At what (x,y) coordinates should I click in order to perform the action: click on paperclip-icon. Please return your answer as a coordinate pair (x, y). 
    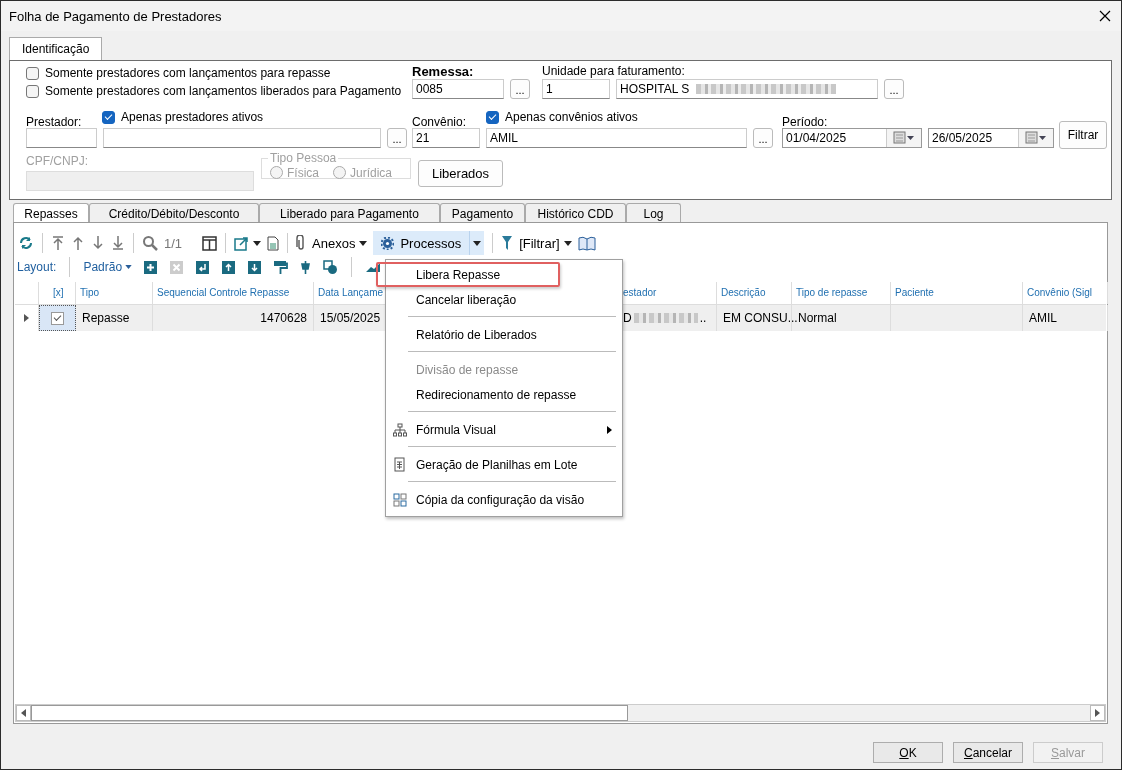
    Looking at the image, I should click on (301, 243).